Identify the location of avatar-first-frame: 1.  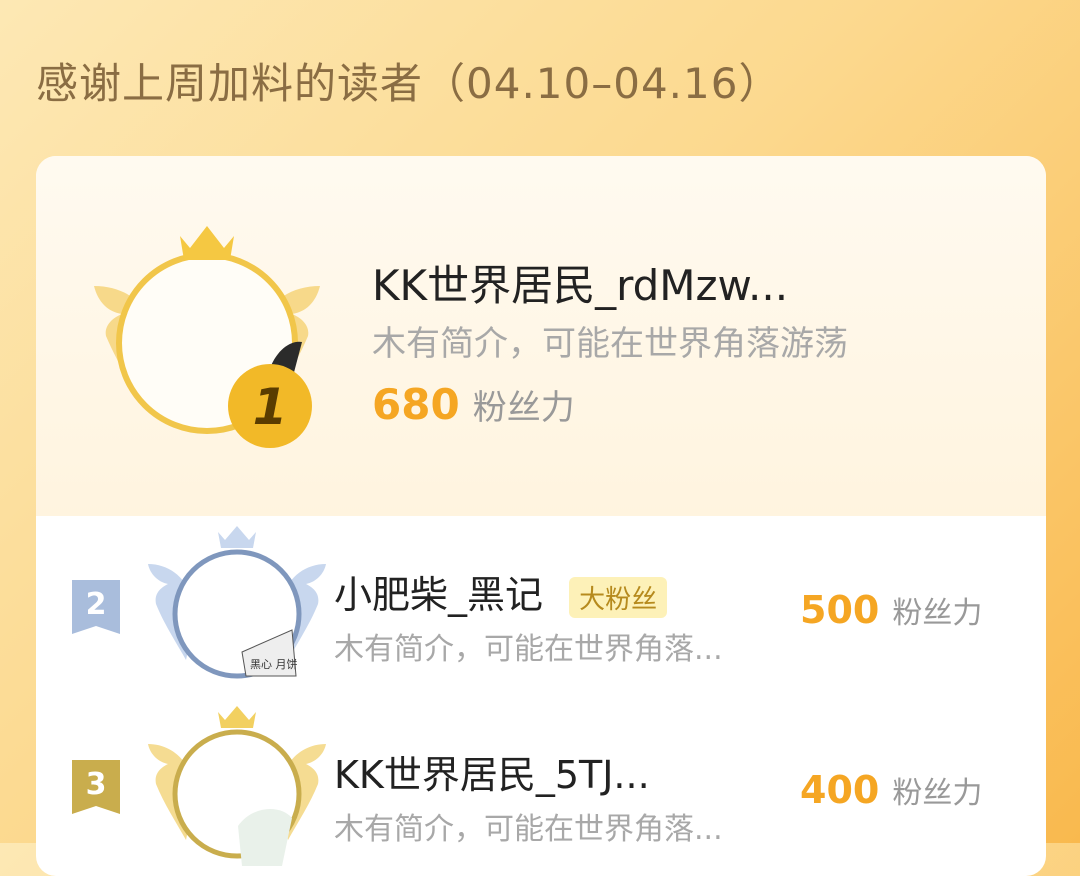
(207, 333).